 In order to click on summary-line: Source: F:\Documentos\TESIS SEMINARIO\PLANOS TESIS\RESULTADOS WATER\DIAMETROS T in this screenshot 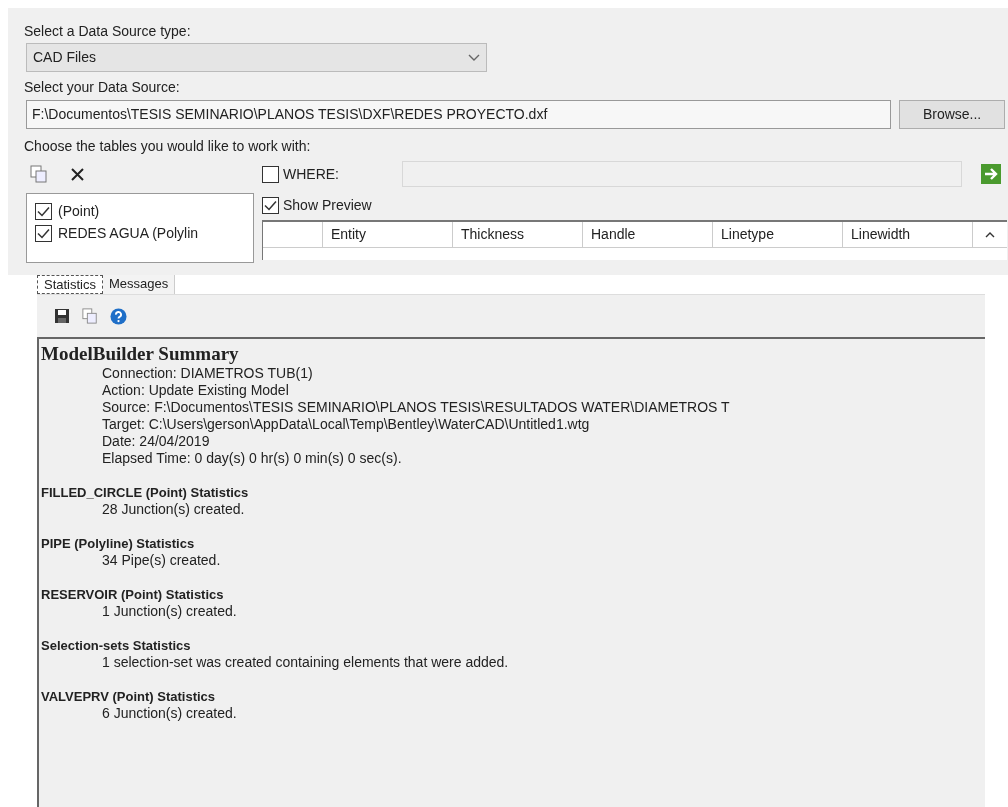, I will do `click(416, 407)`.